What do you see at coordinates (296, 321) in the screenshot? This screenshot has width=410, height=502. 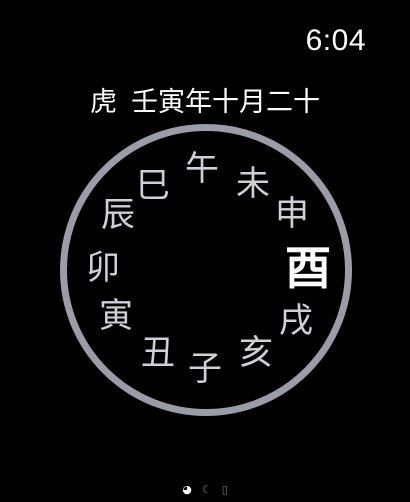 I see `branch-xu: 戌` at bounding box center [296, 321].